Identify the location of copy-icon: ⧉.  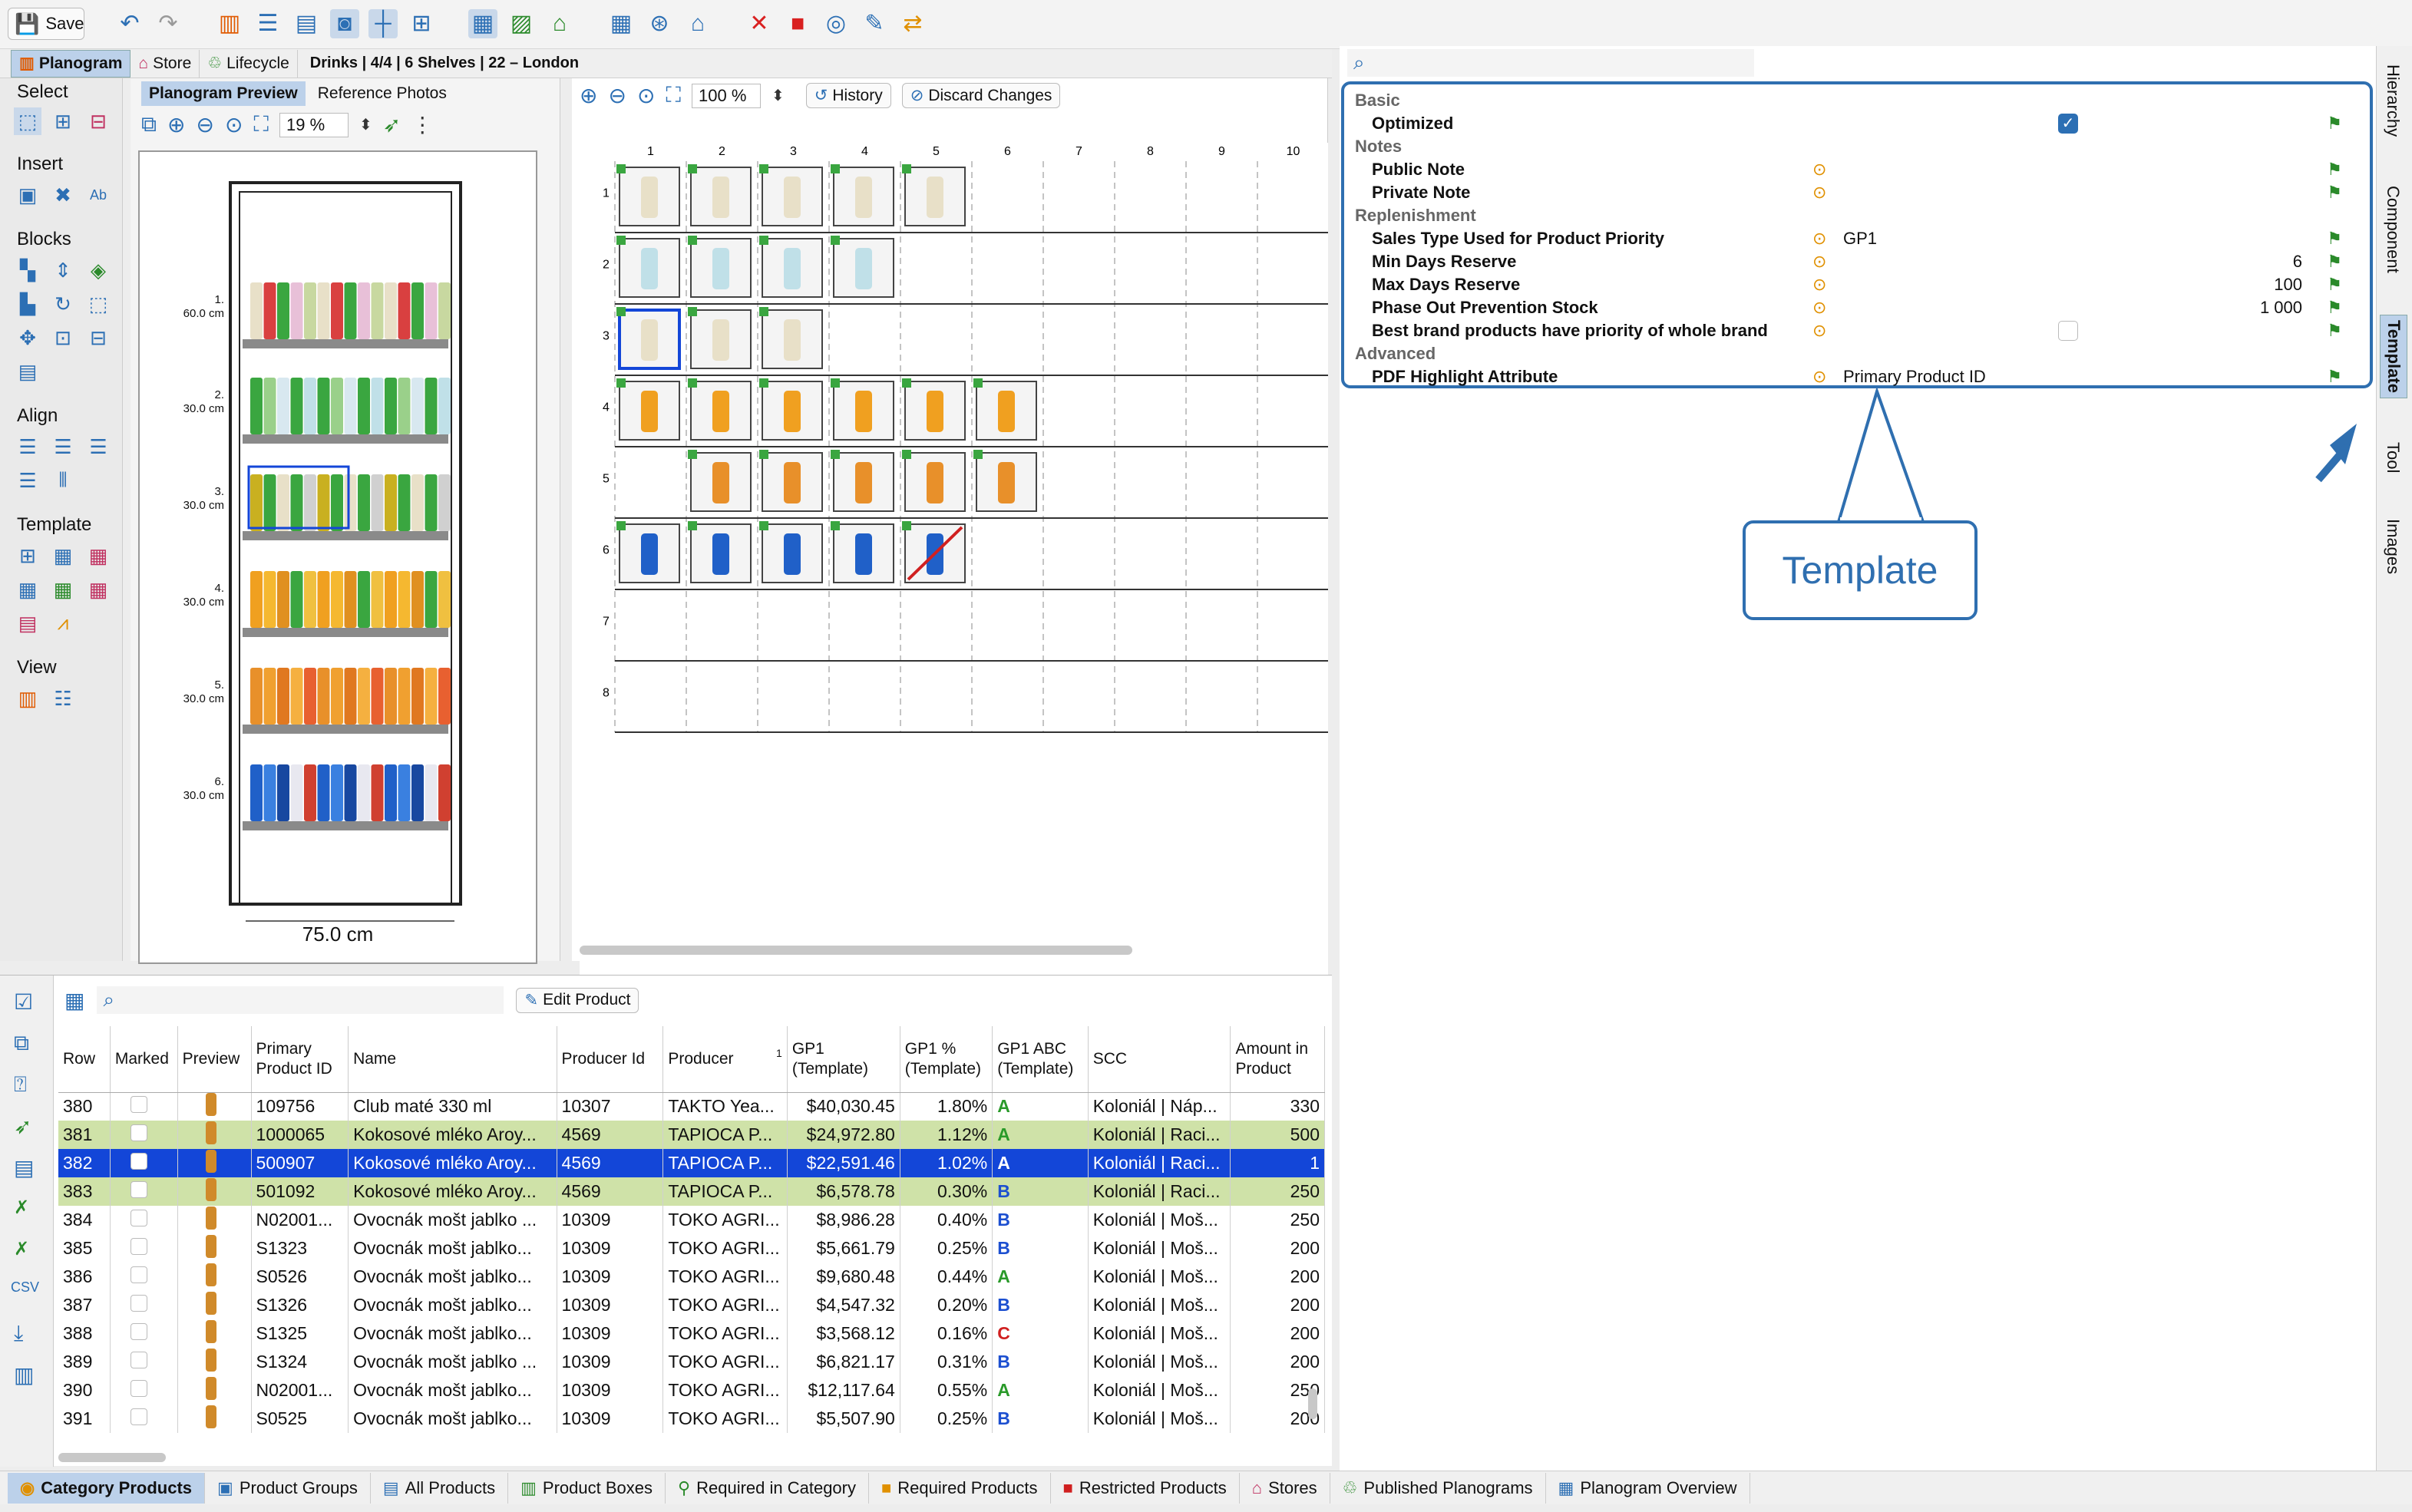
(21, 1044).